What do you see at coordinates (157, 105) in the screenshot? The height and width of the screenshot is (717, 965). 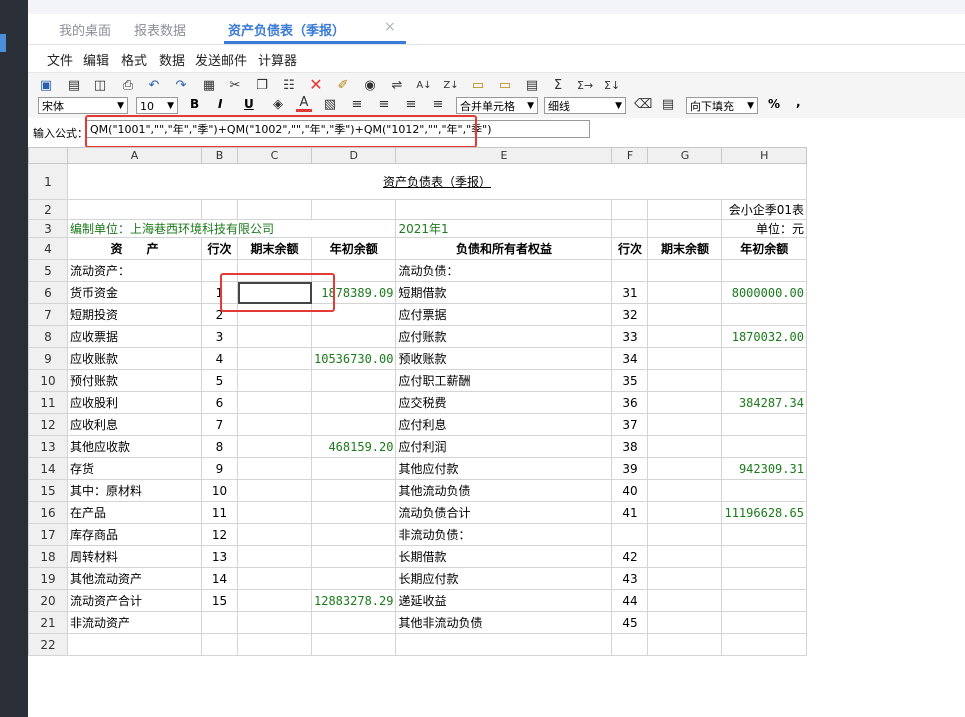 I see `font-size-select: 10 ▼` at bounding box center [157, 105].